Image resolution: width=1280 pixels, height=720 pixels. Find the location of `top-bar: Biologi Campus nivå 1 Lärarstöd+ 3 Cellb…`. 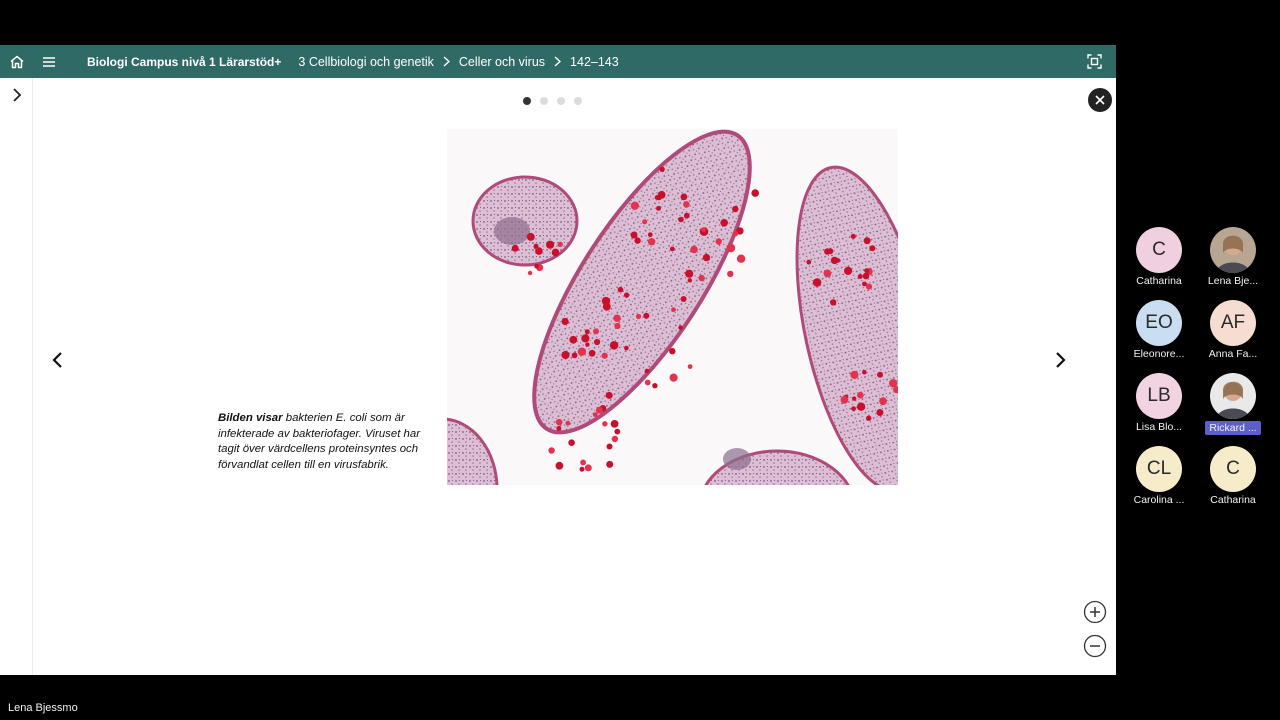

top-bar: Biologi Campus nivå 1 Lärarstöd+ 3 Cellb… is located at coordinates (558, 61).